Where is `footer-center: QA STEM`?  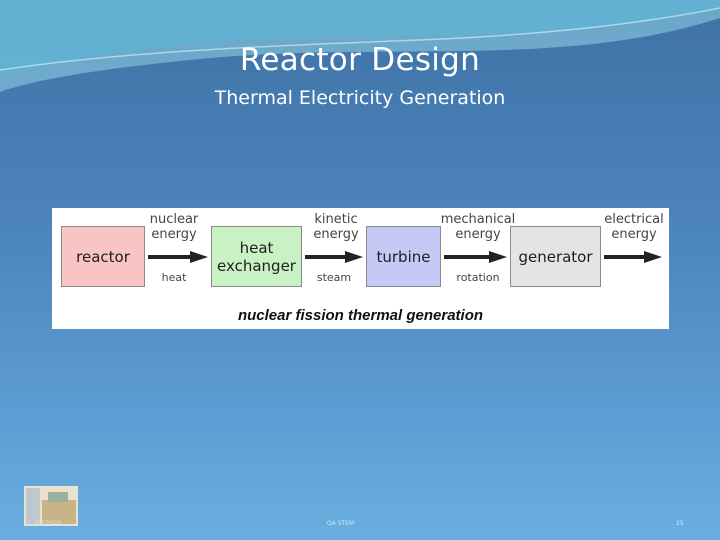 footer-center: QA STEM is located at coordinates (341, 523).